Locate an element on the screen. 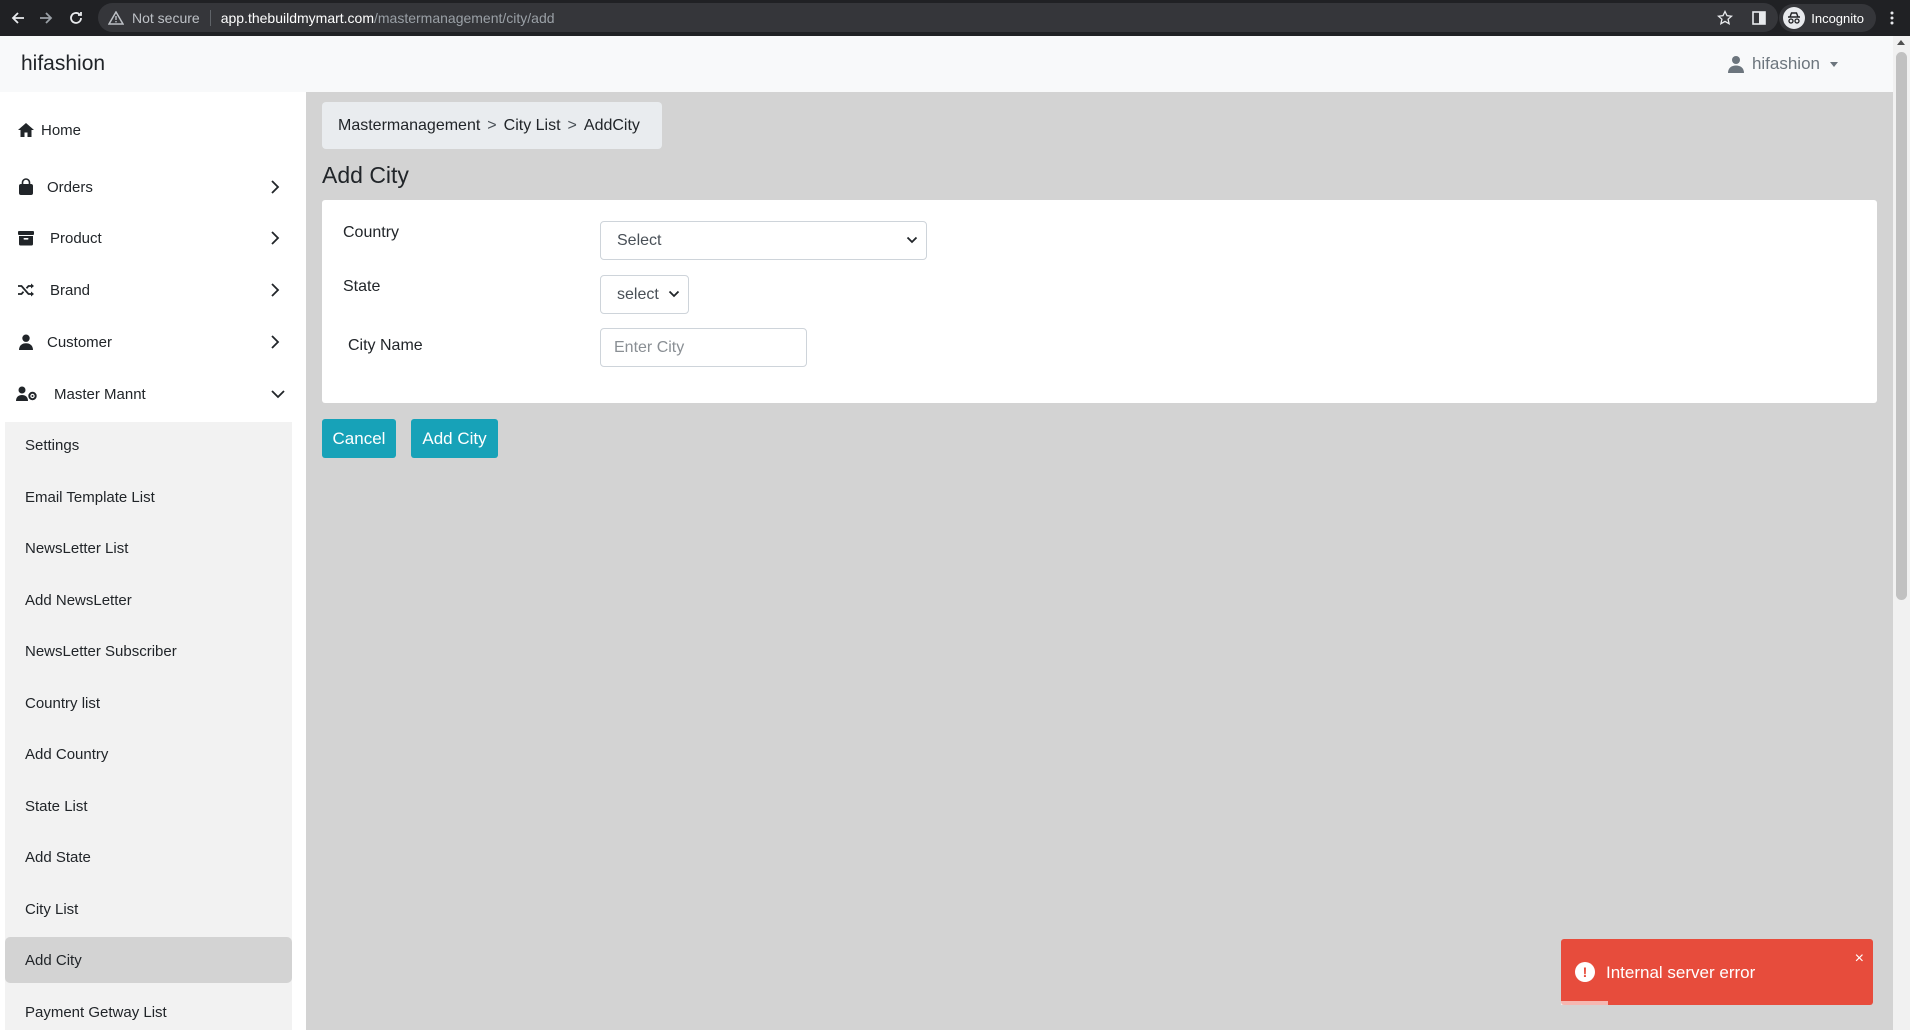 This screenshot has width=1910, height=1030. side-panel-icon is located at coordinates (1759, 18).